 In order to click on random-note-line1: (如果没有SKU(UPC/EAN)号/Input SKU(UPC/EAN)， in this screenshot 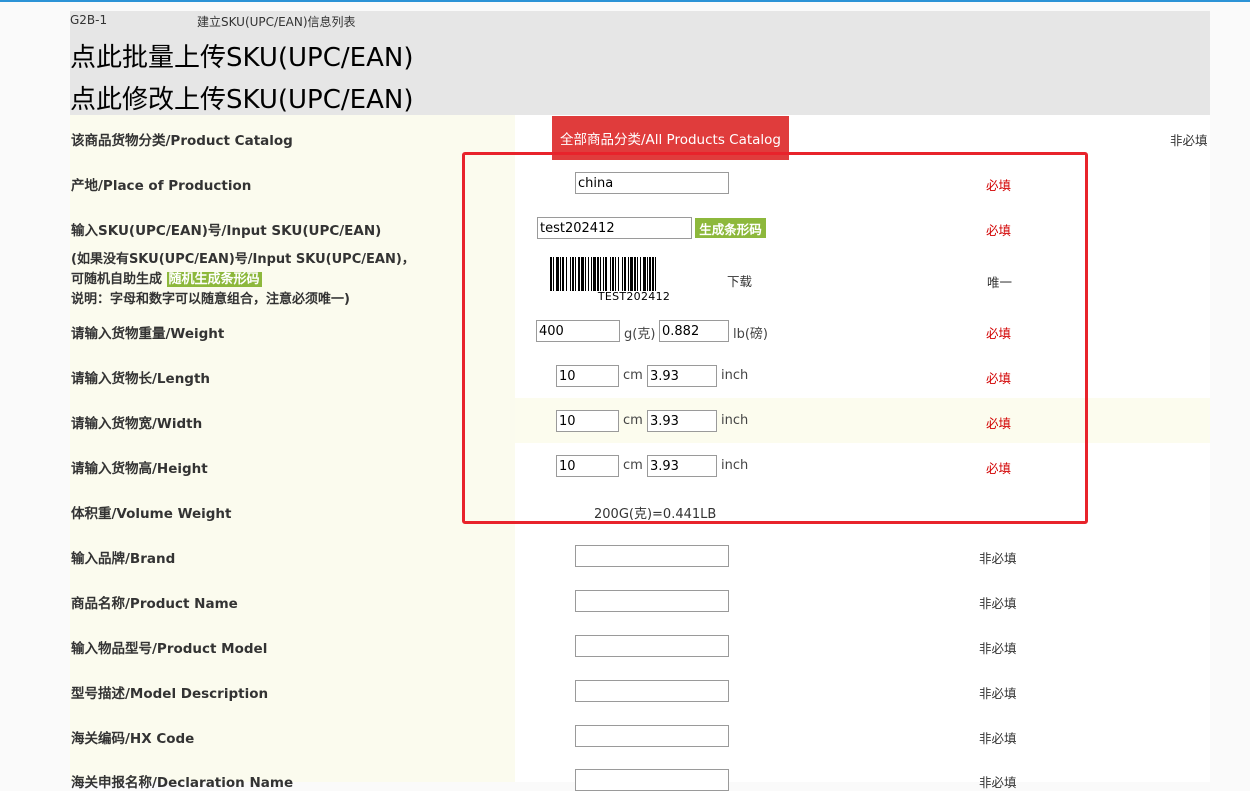, I will do `click(243, 259)`.